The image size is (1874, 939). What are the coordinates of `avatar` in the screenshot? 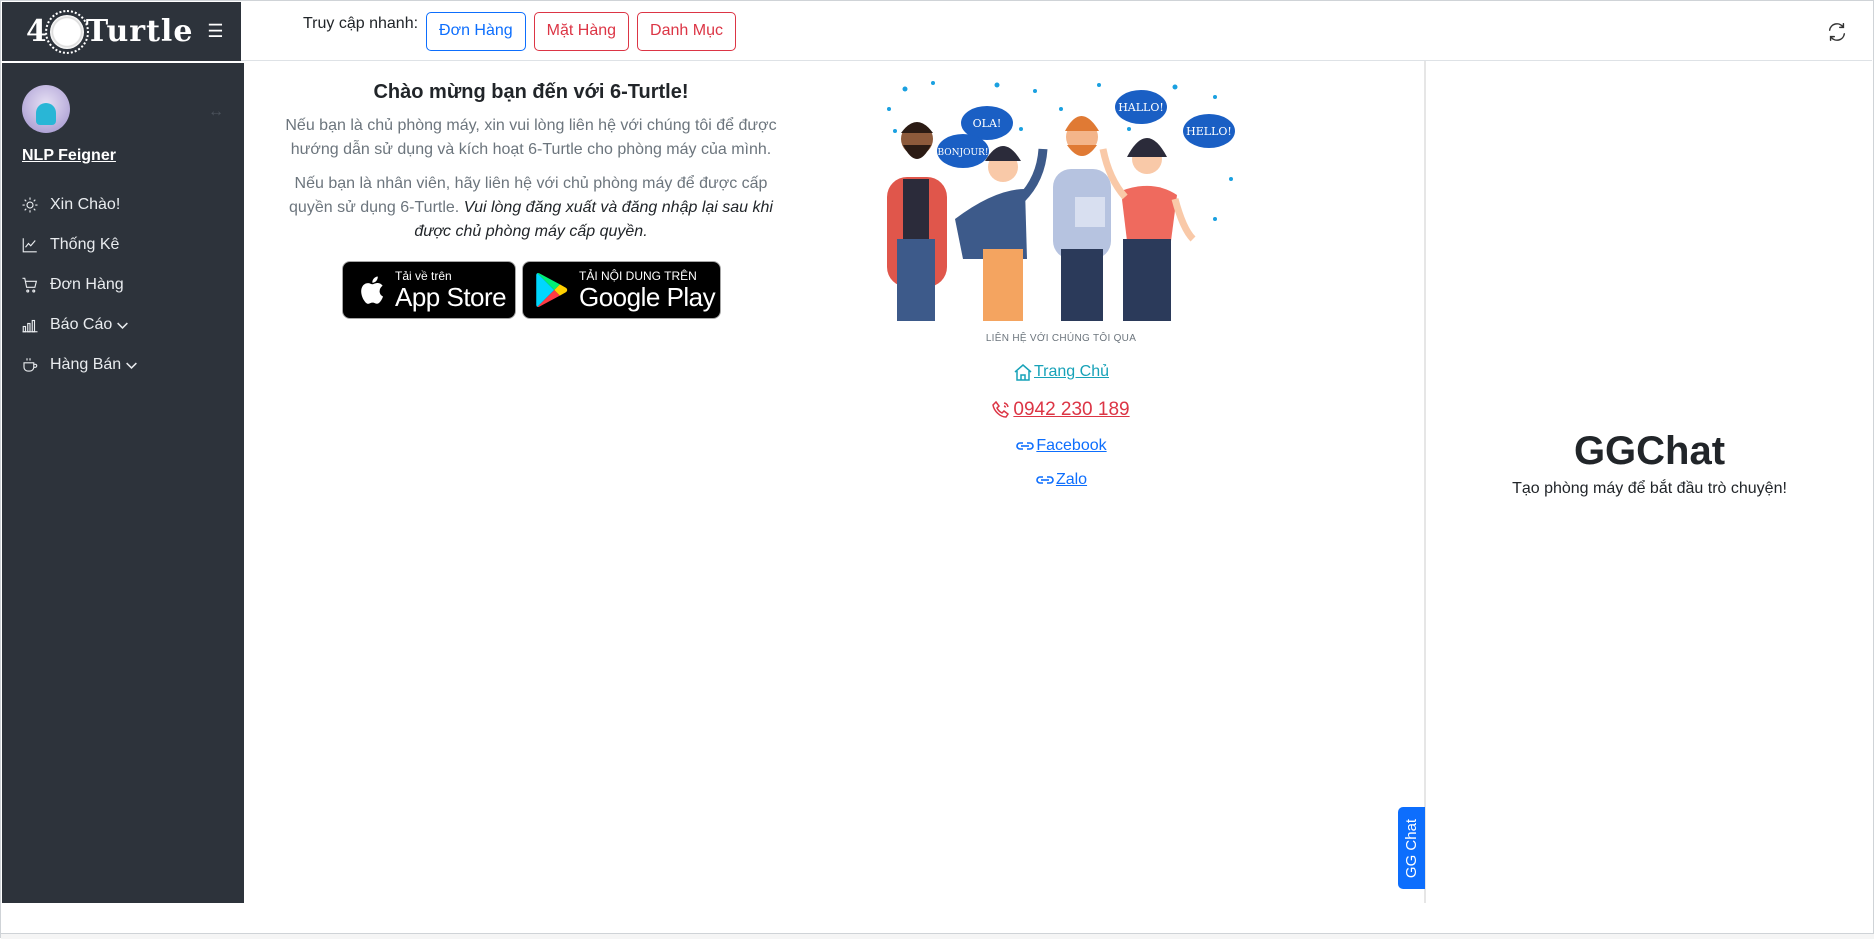 It's located at (46, 109).